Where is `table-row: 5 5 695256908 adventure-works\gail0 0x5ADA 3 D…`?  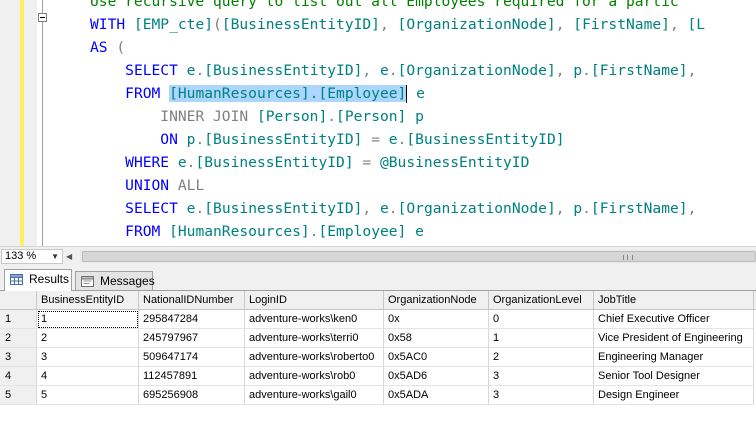 table-row: 5 5 695256908 adventure-works\gail0 0x5ADA 3 D… is located at coordinates (378, 395).